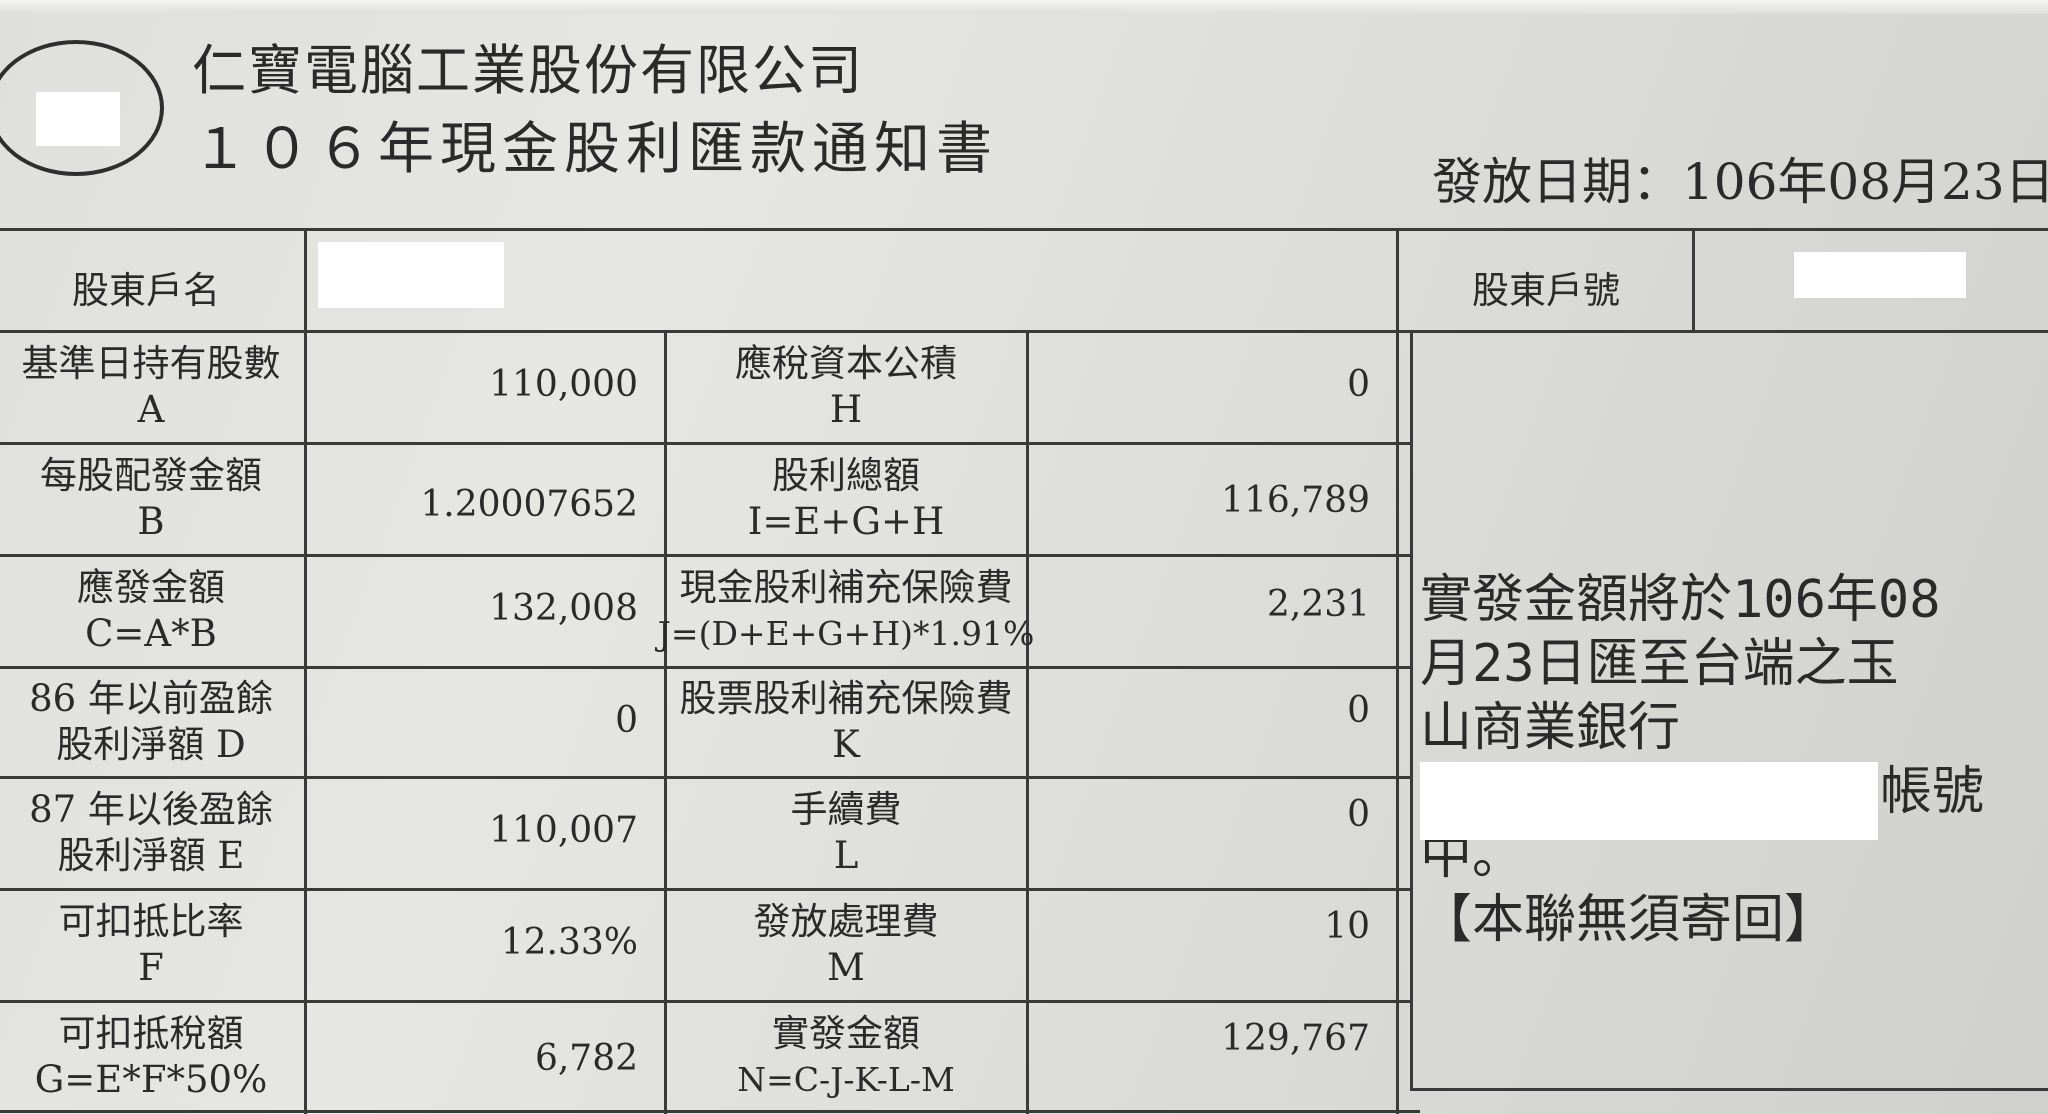  I want to click on redacted-seal-text, so click(78, 119).